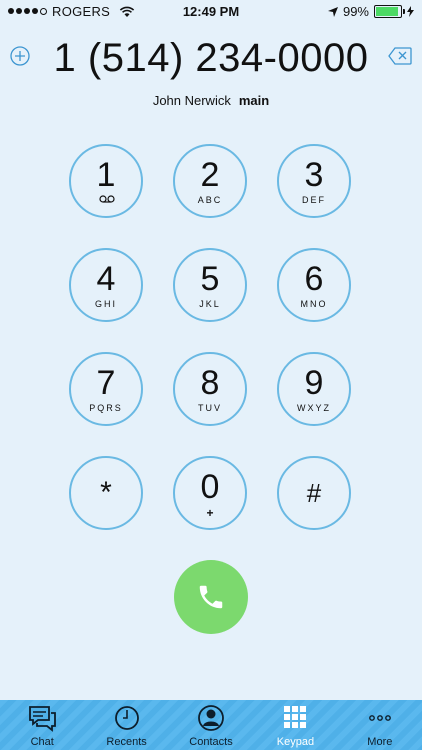 The image size is (422, 750). I want to click on key-letters: MNO, so click(314, 304).